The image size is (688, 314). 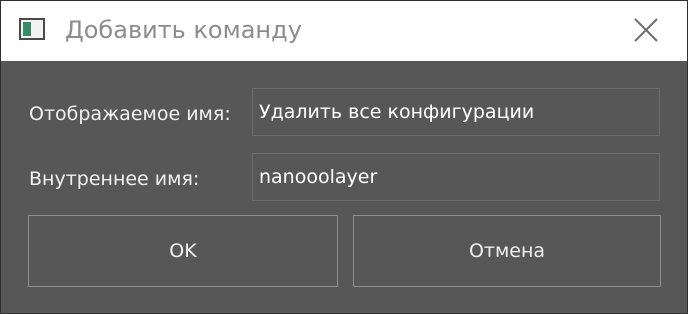 I want to click on display-name-field: Удалить все конфигурации, so click(x=456, y=112).